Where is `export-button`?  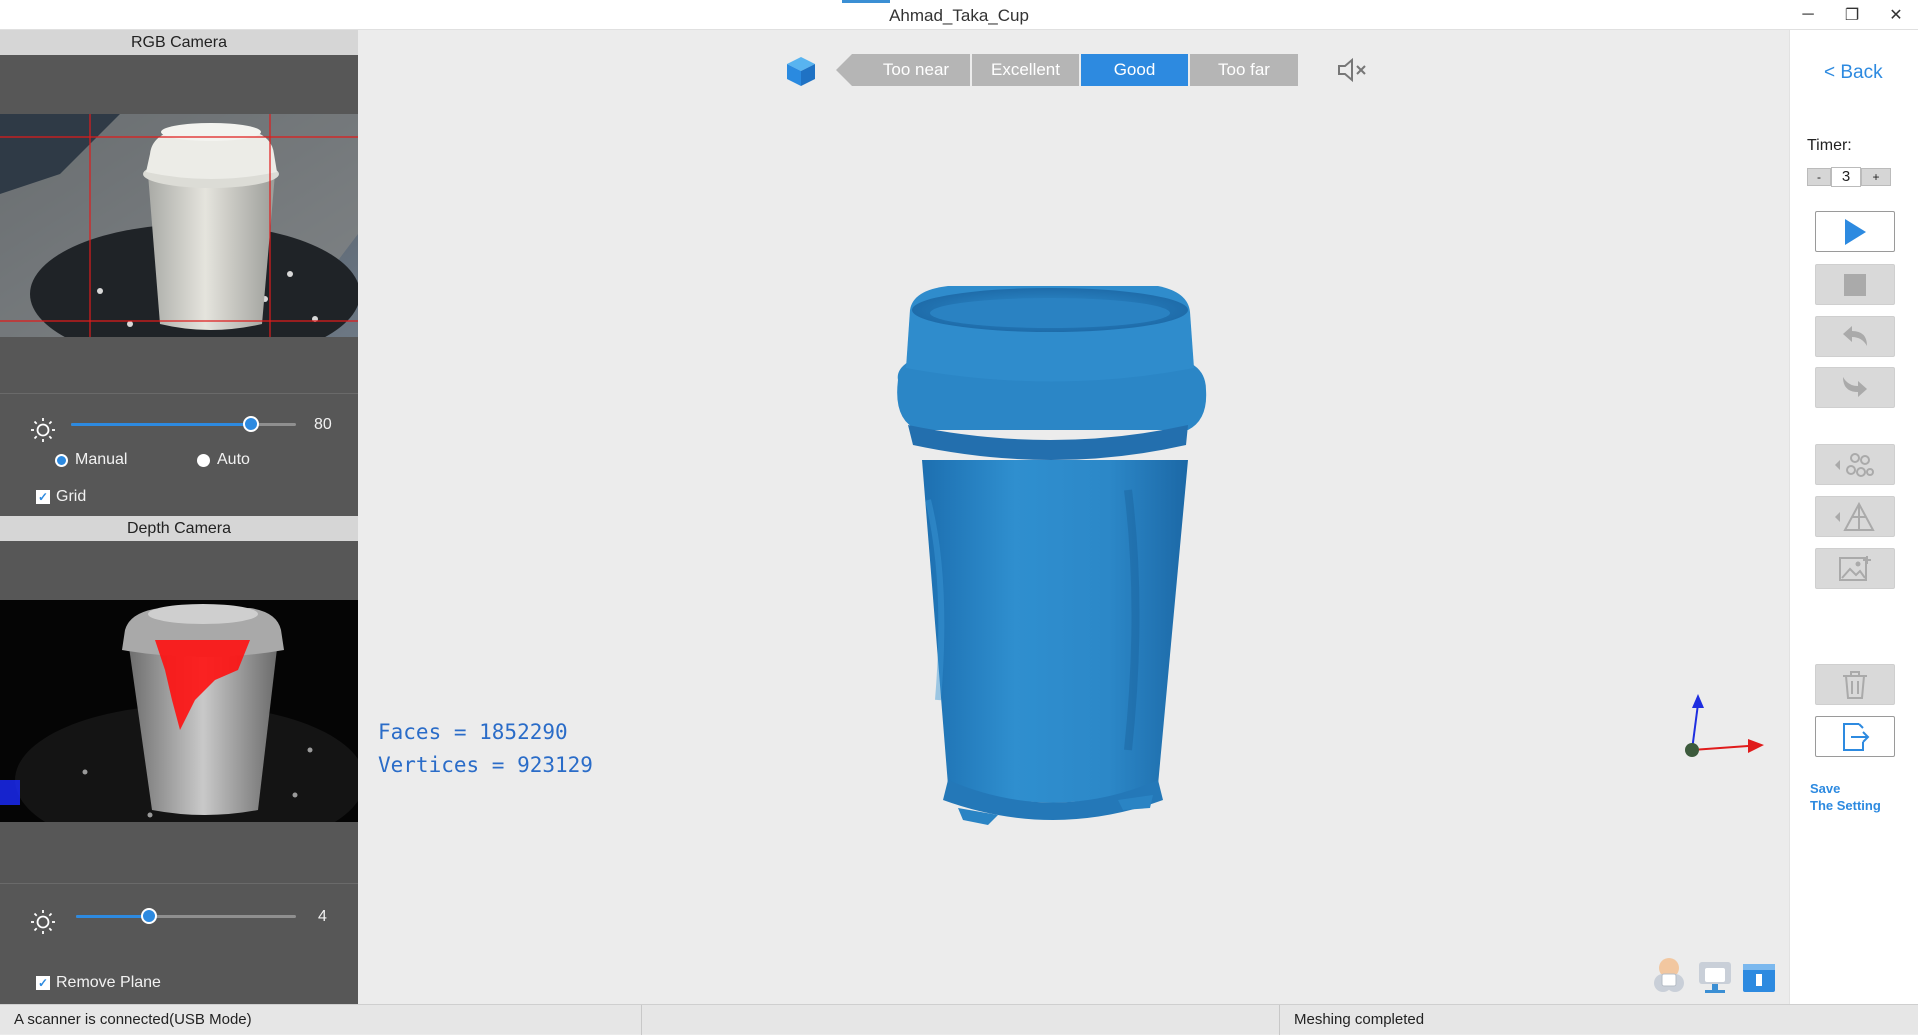 export-button is located at coordinates (1855, 736).